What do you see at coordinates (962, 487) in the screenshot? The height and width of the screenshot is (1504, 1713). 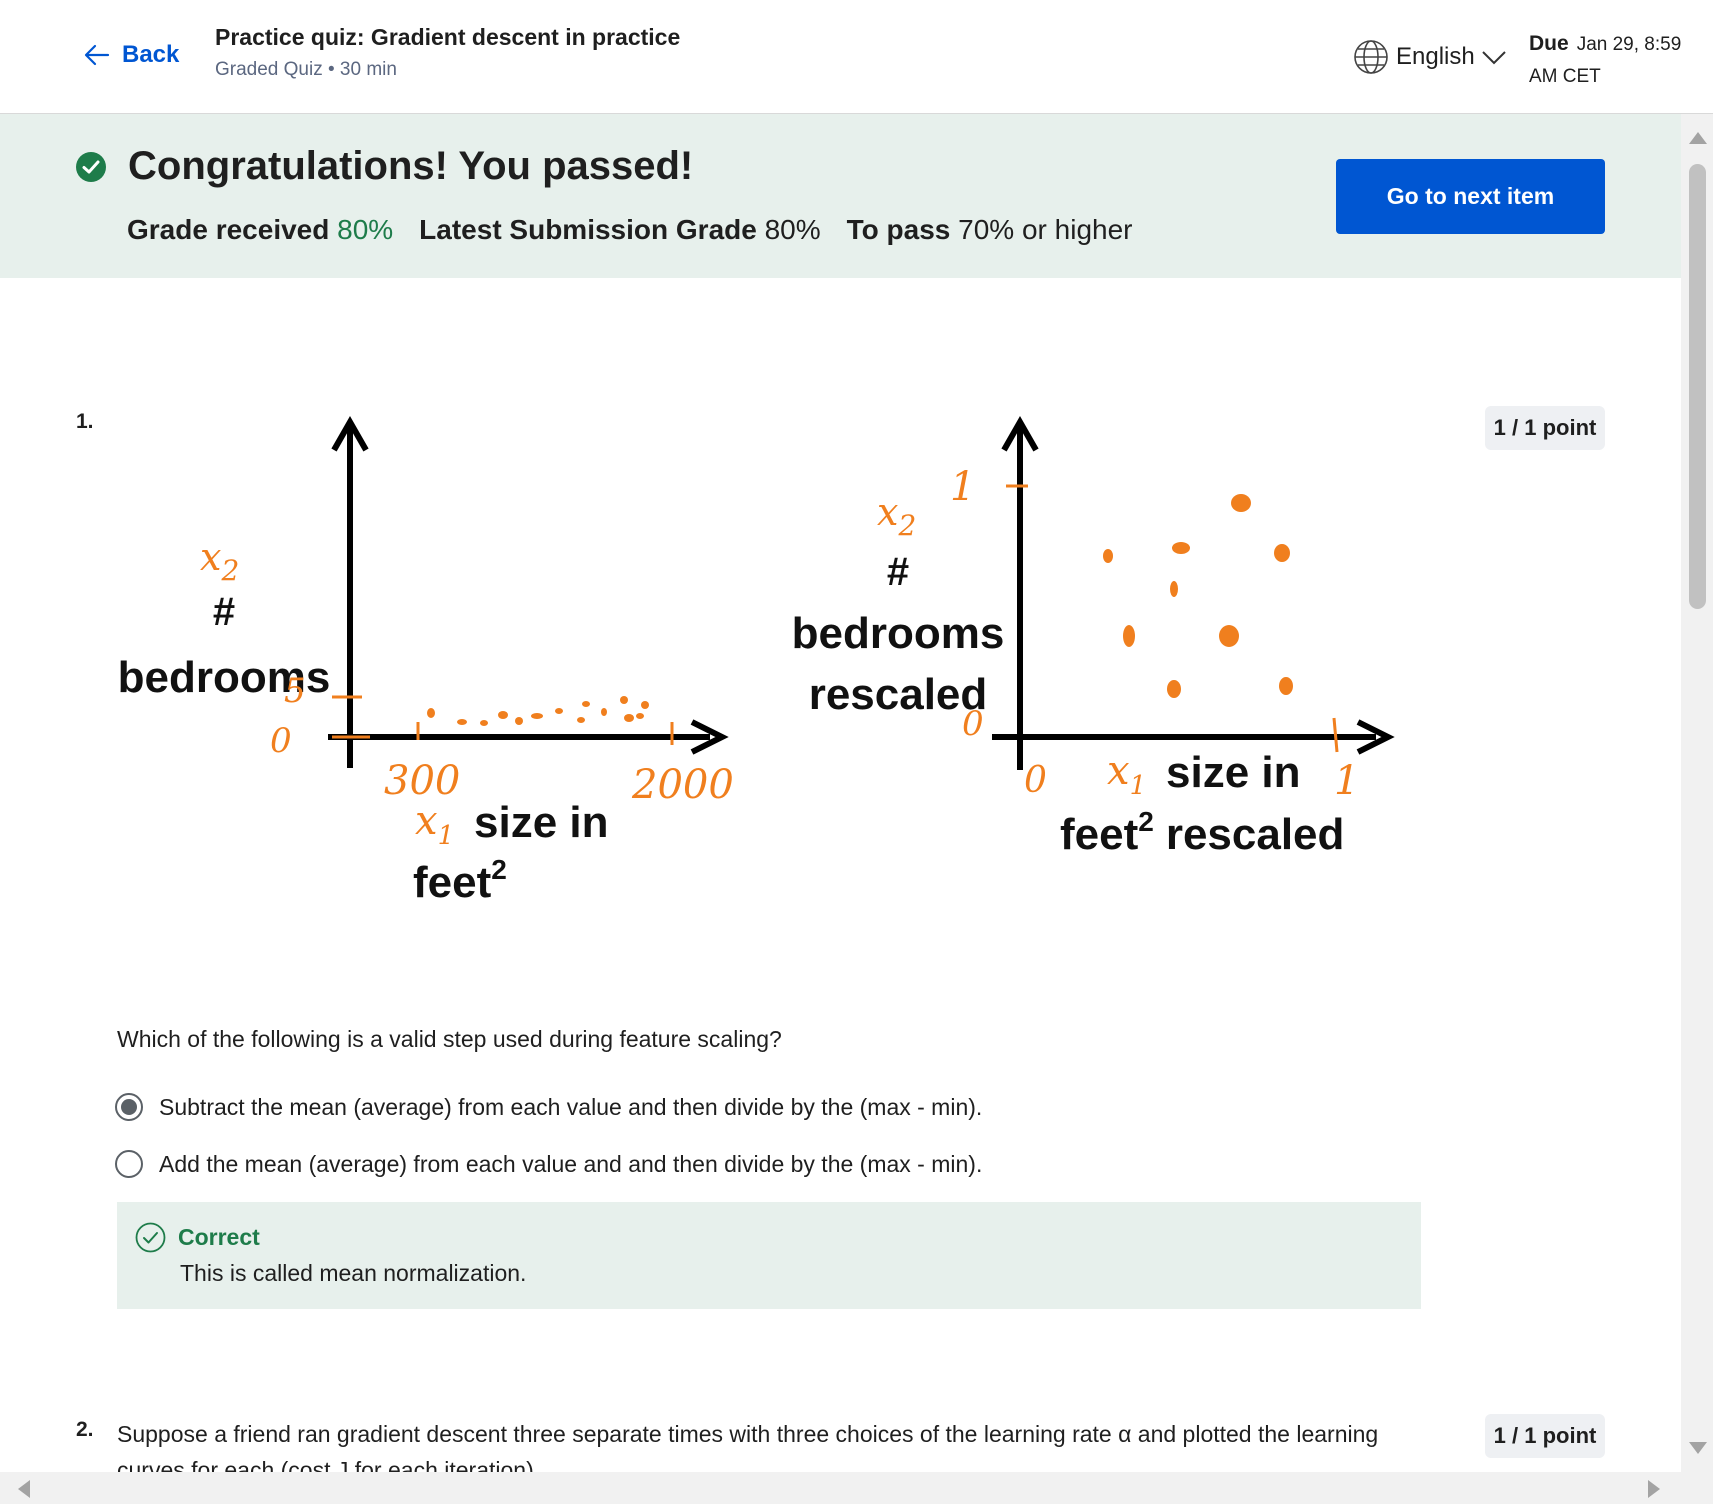 I see `right-ytick-top: 1` at bounding box center [962, 487].